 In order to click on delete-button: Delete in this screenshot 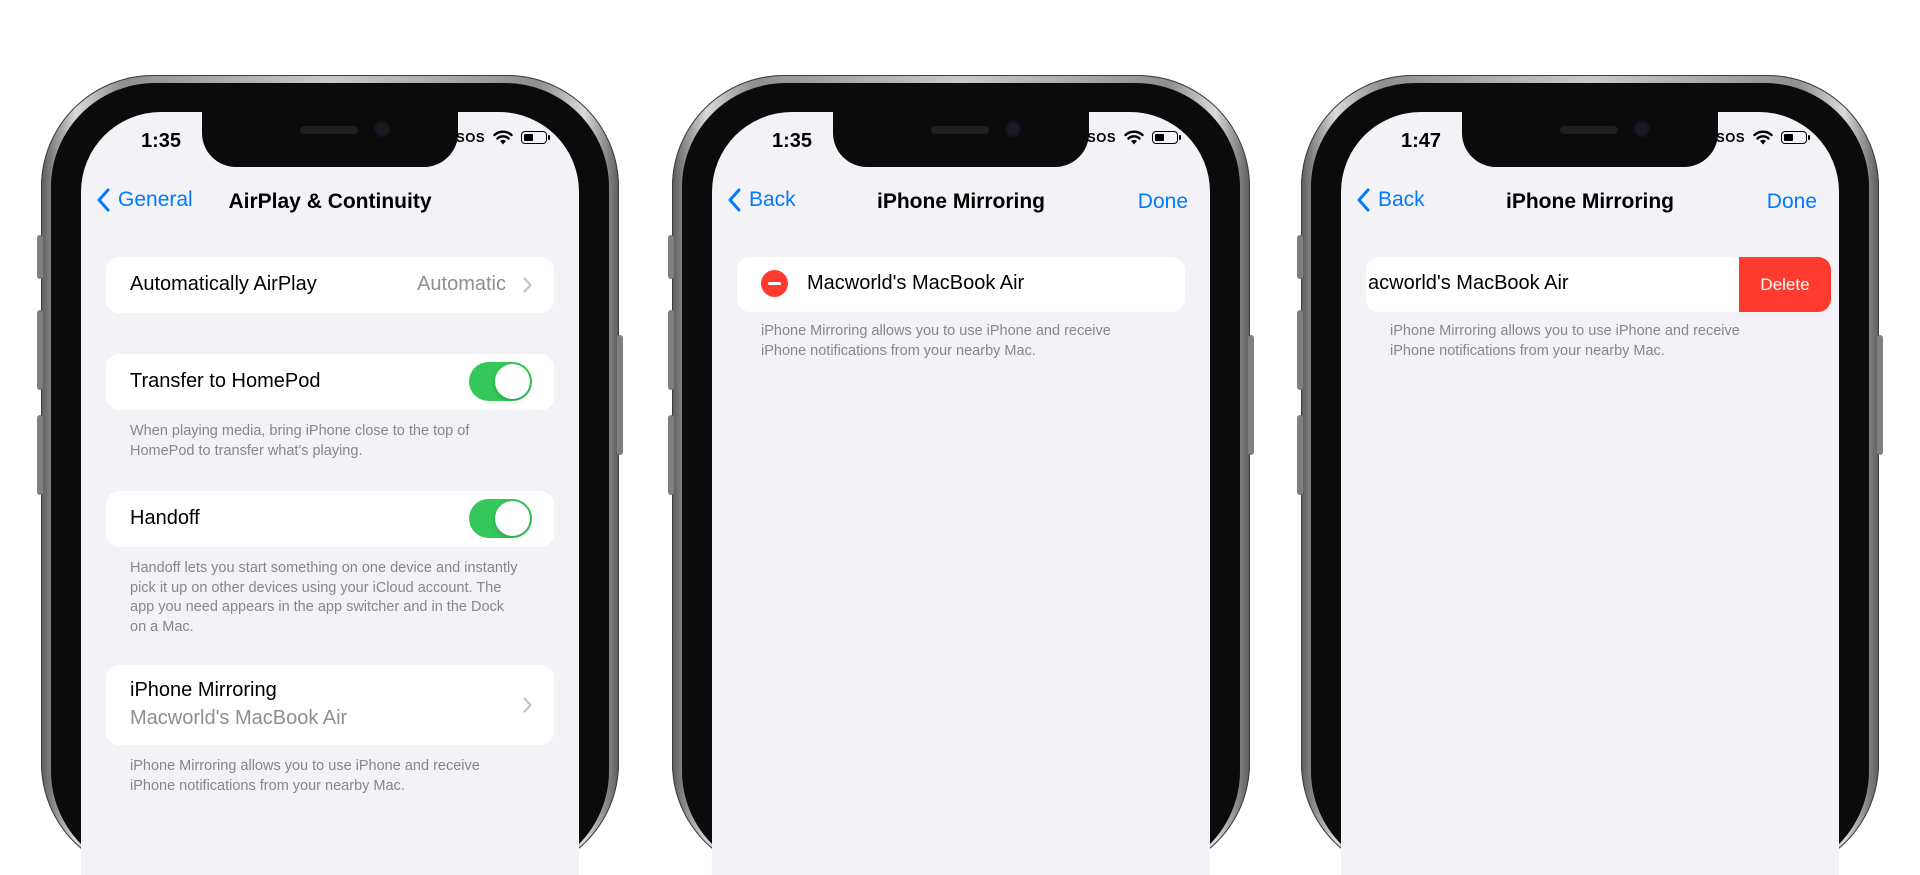, I will do `click(1785, 284)`.